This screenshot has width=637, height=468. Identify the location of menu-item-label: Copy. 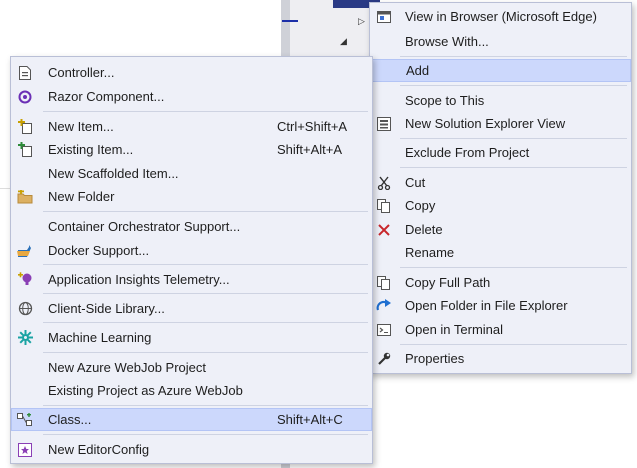
(420, 205).